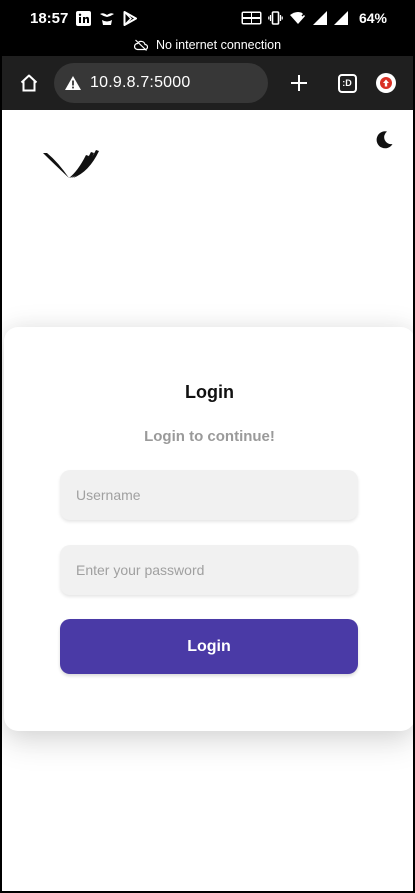 Image resolution: width=415 pixels, height=893 pixels. I want to click on address-bar: 10.9.8.7:5000, so click(161, 83).